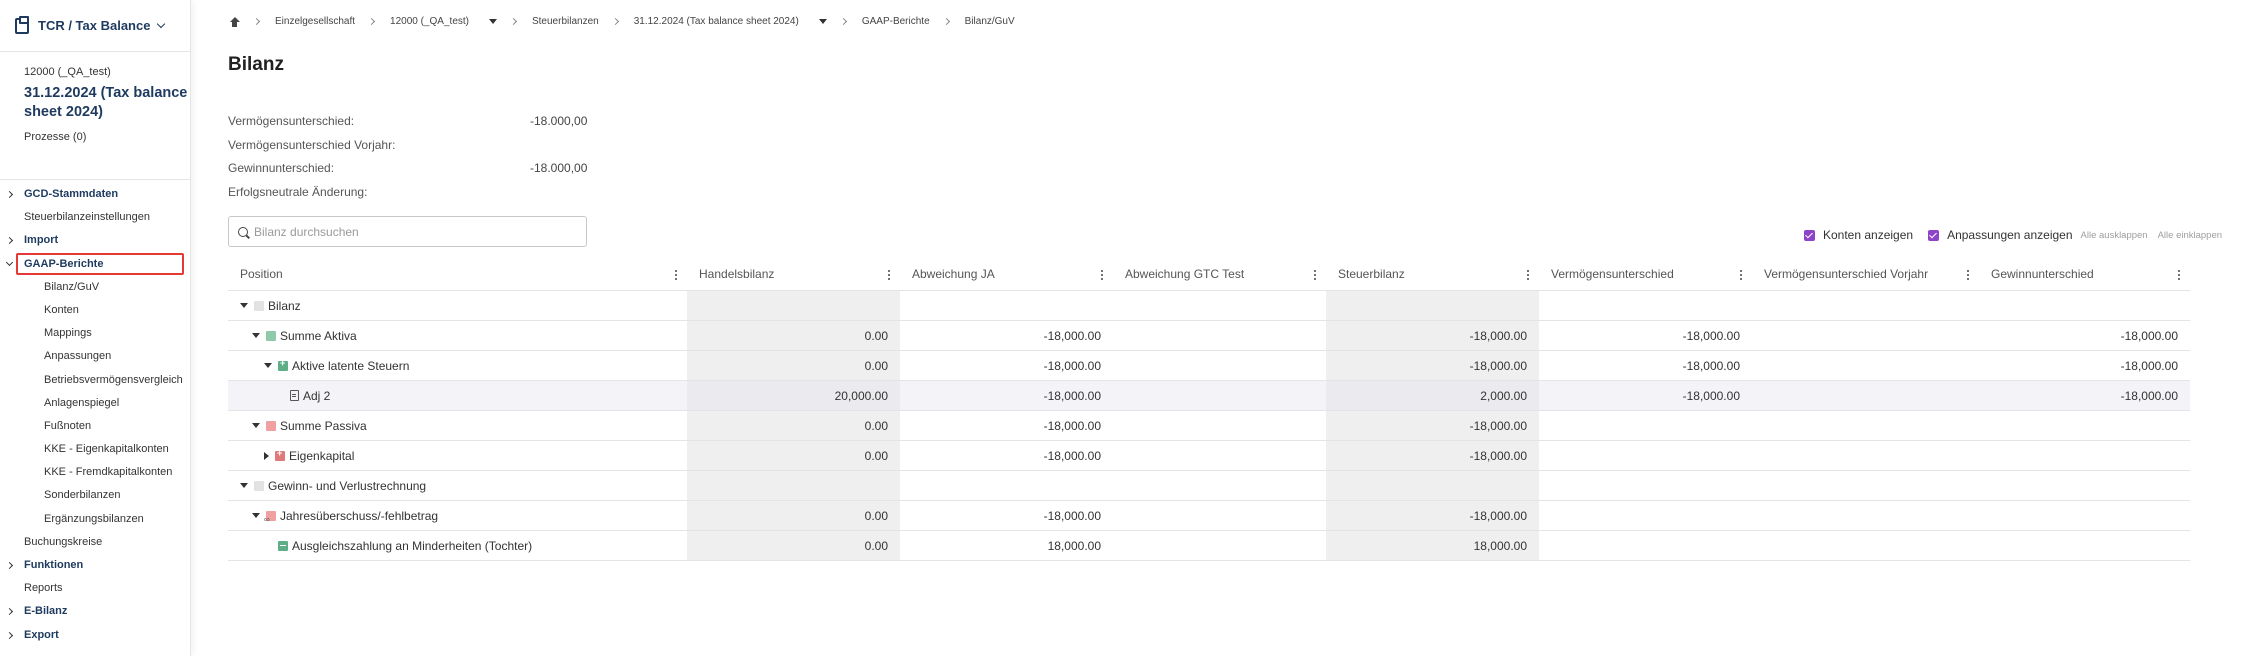 This screenshot has height=656, width=2261. I want to click on sidebar-item: GCD-Stammdaten, so click(95, 194).